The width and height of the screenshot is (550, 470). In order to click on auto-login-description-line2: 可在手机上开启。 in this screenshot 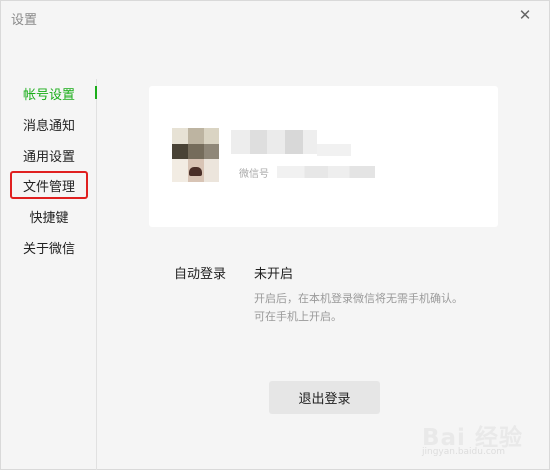, I will do `click(298, 316)`.